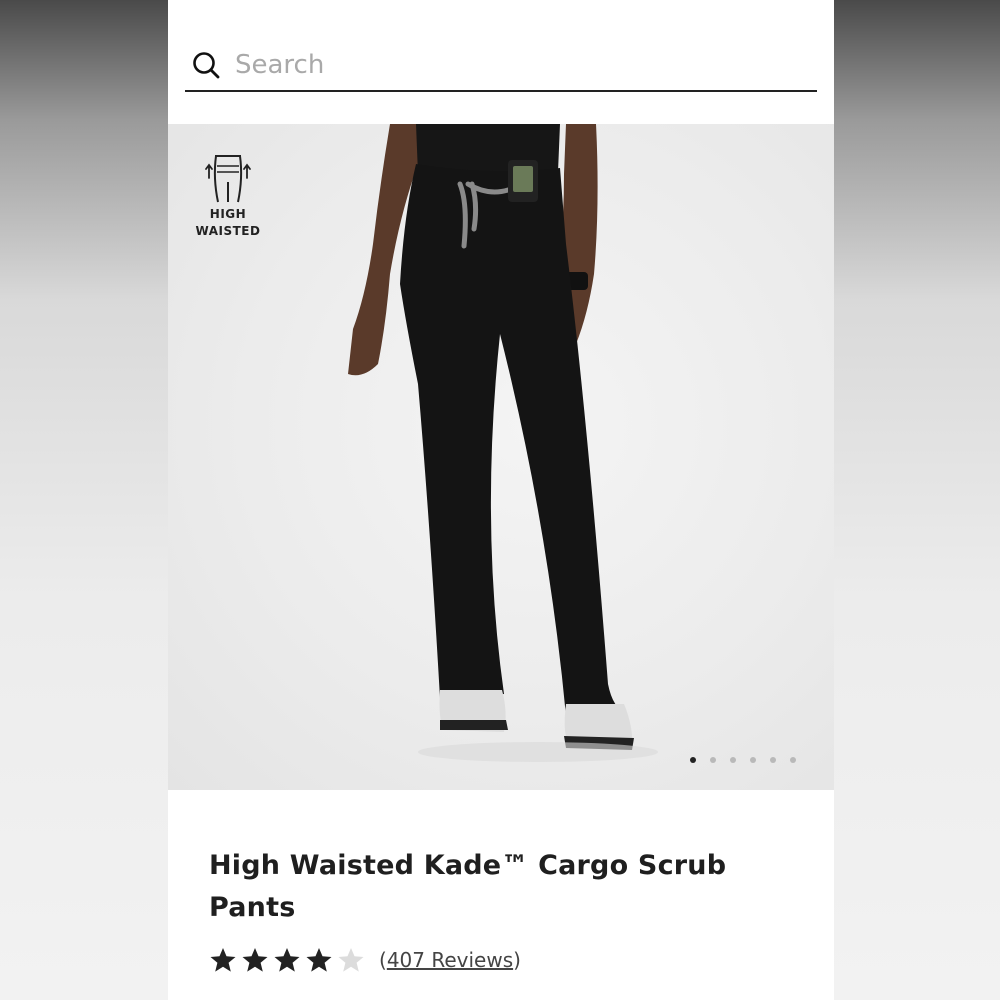  Describe the element at coordinates (499, 887) in the screenshot. I see `product-title: High Waisted Kade™ Cargo Scrub Pants` at that location.